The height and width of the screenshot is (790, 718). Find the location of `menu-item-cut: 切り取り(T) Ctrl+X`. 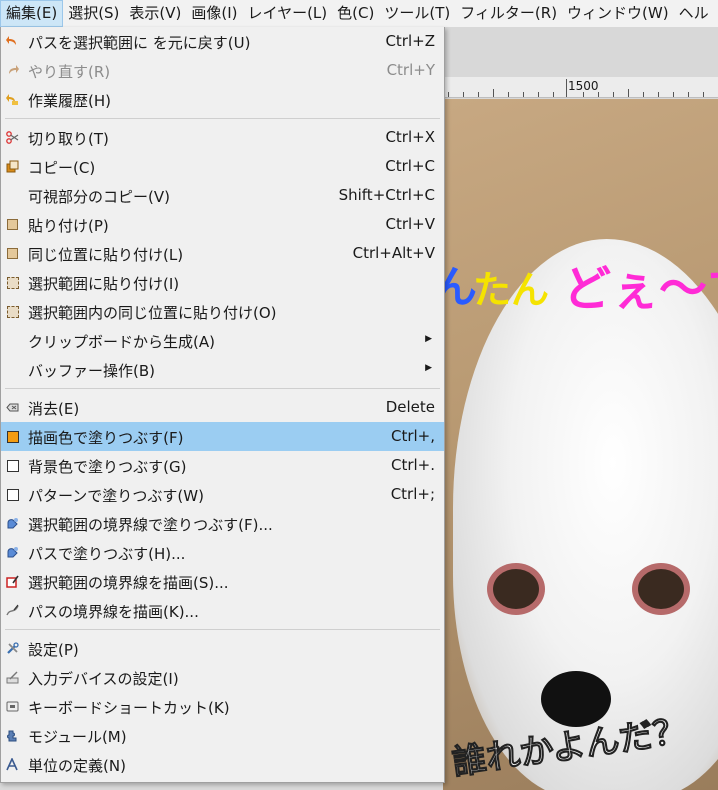

menu-item-cut: 切り取り(T) Ctrl+X is located at coordinates (222, 137).